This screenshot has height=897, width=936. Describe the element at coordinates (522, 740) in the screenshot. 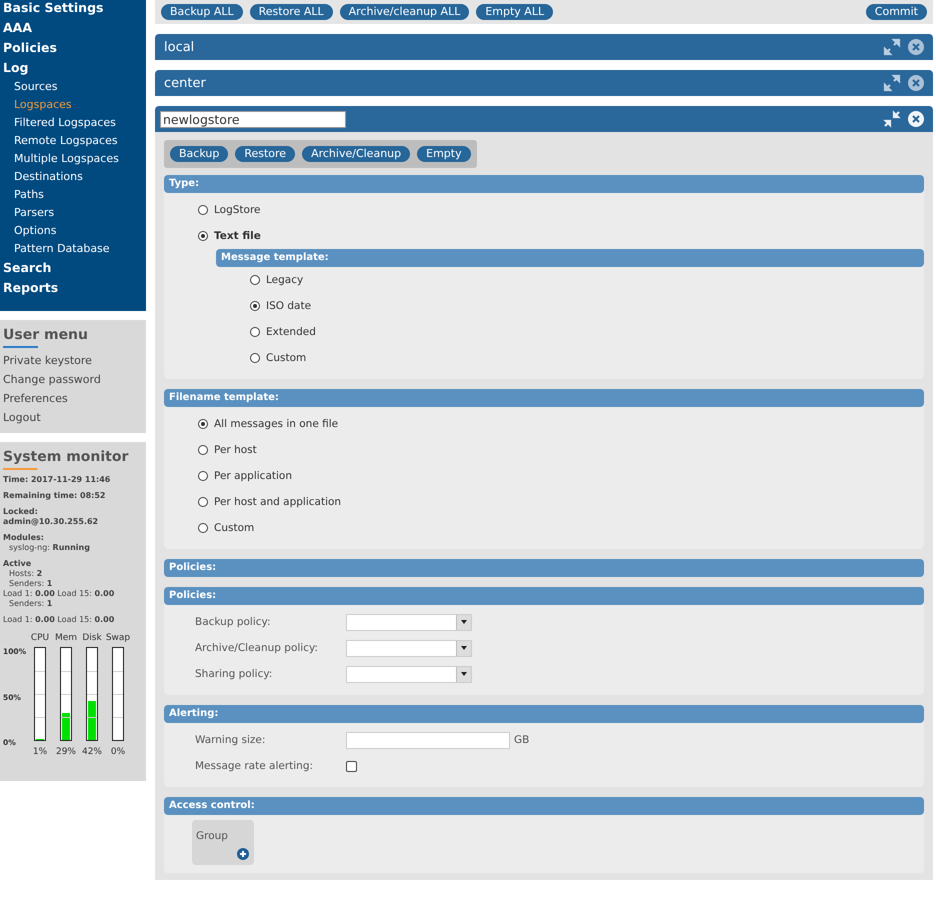

I see `unit-label: GB` at that location.